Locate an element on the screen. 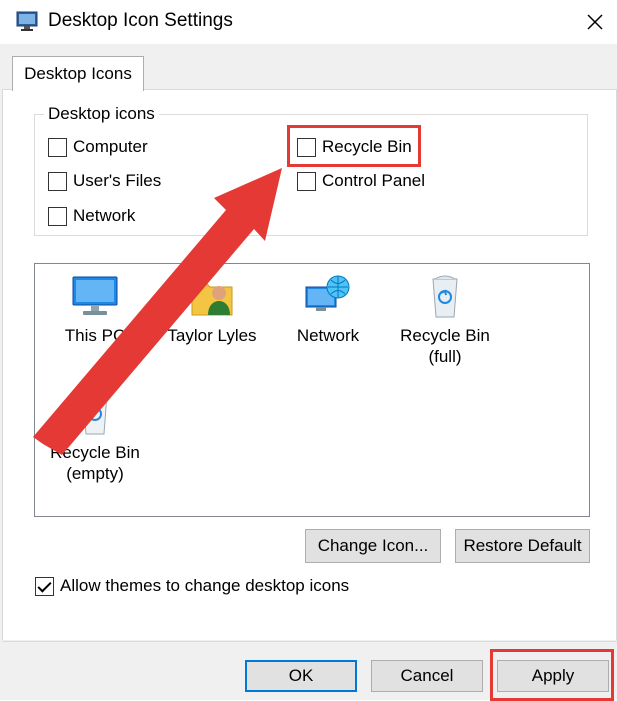 This screenshot has height=701, width=617. title-bar: Desktop Icon Settings is located at coordinates (308, 22).